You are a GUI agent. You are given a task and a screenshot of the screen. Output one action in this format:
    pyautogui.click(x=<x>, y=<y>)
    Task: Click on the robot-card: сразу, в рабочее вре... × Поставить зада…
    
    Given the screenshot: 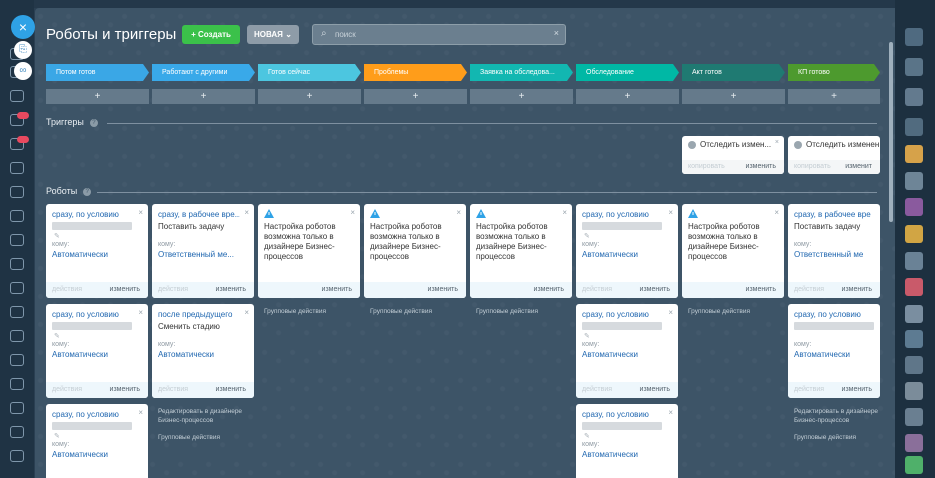 What is the action you would take?
    pyautogui.click(x=203, y=251)
    